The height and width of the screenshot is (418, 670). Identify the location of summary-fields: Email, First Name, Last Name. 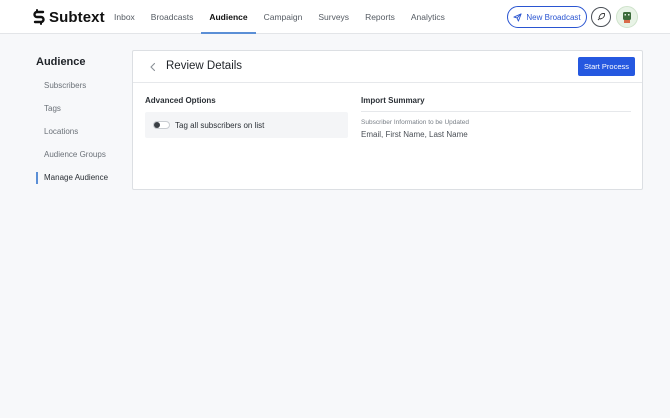
(414, 134).